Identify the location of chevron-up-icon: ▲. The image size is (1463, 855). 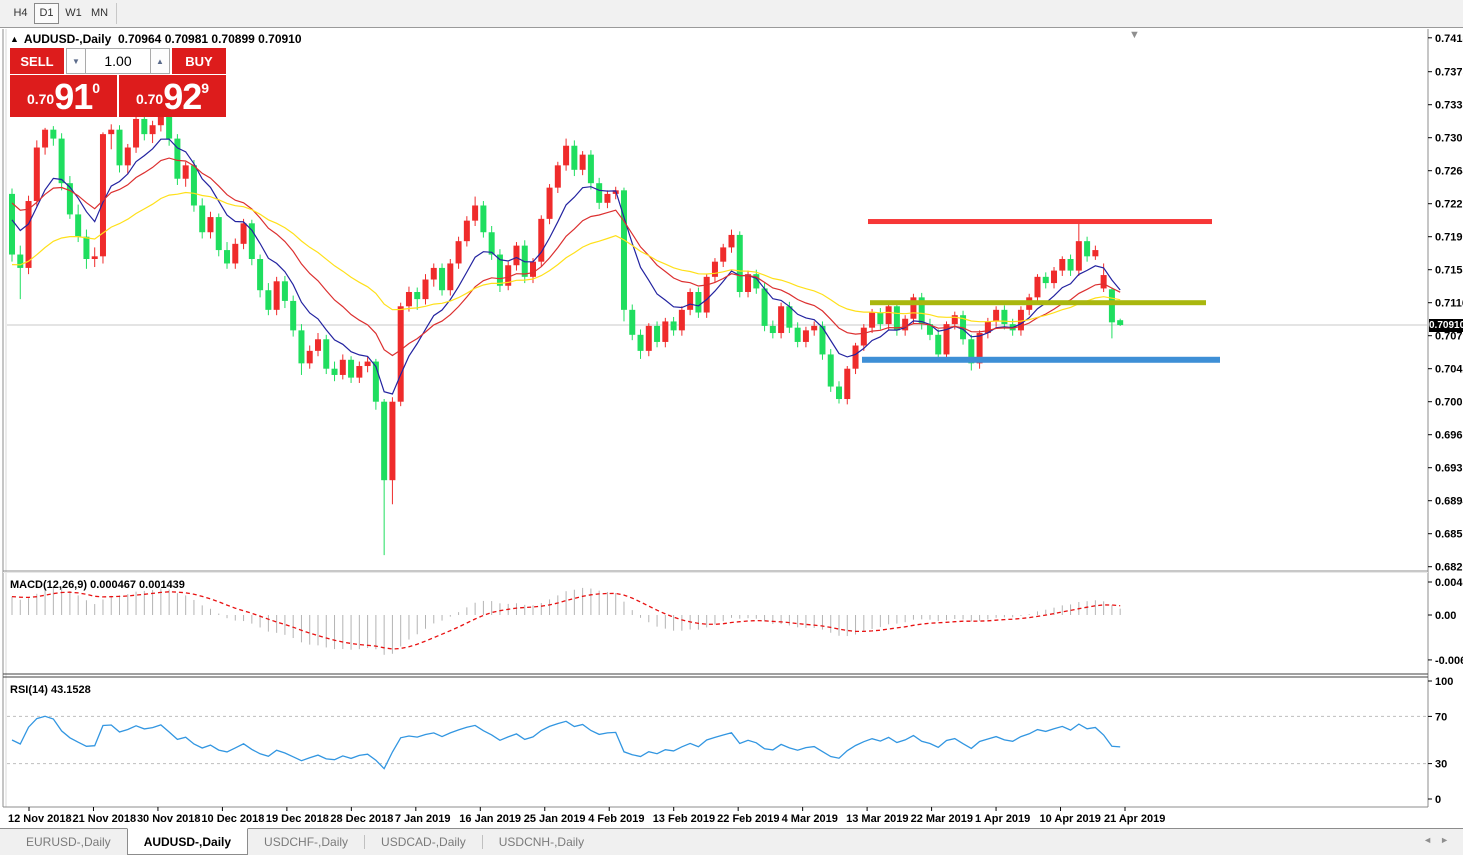
(160, 61).